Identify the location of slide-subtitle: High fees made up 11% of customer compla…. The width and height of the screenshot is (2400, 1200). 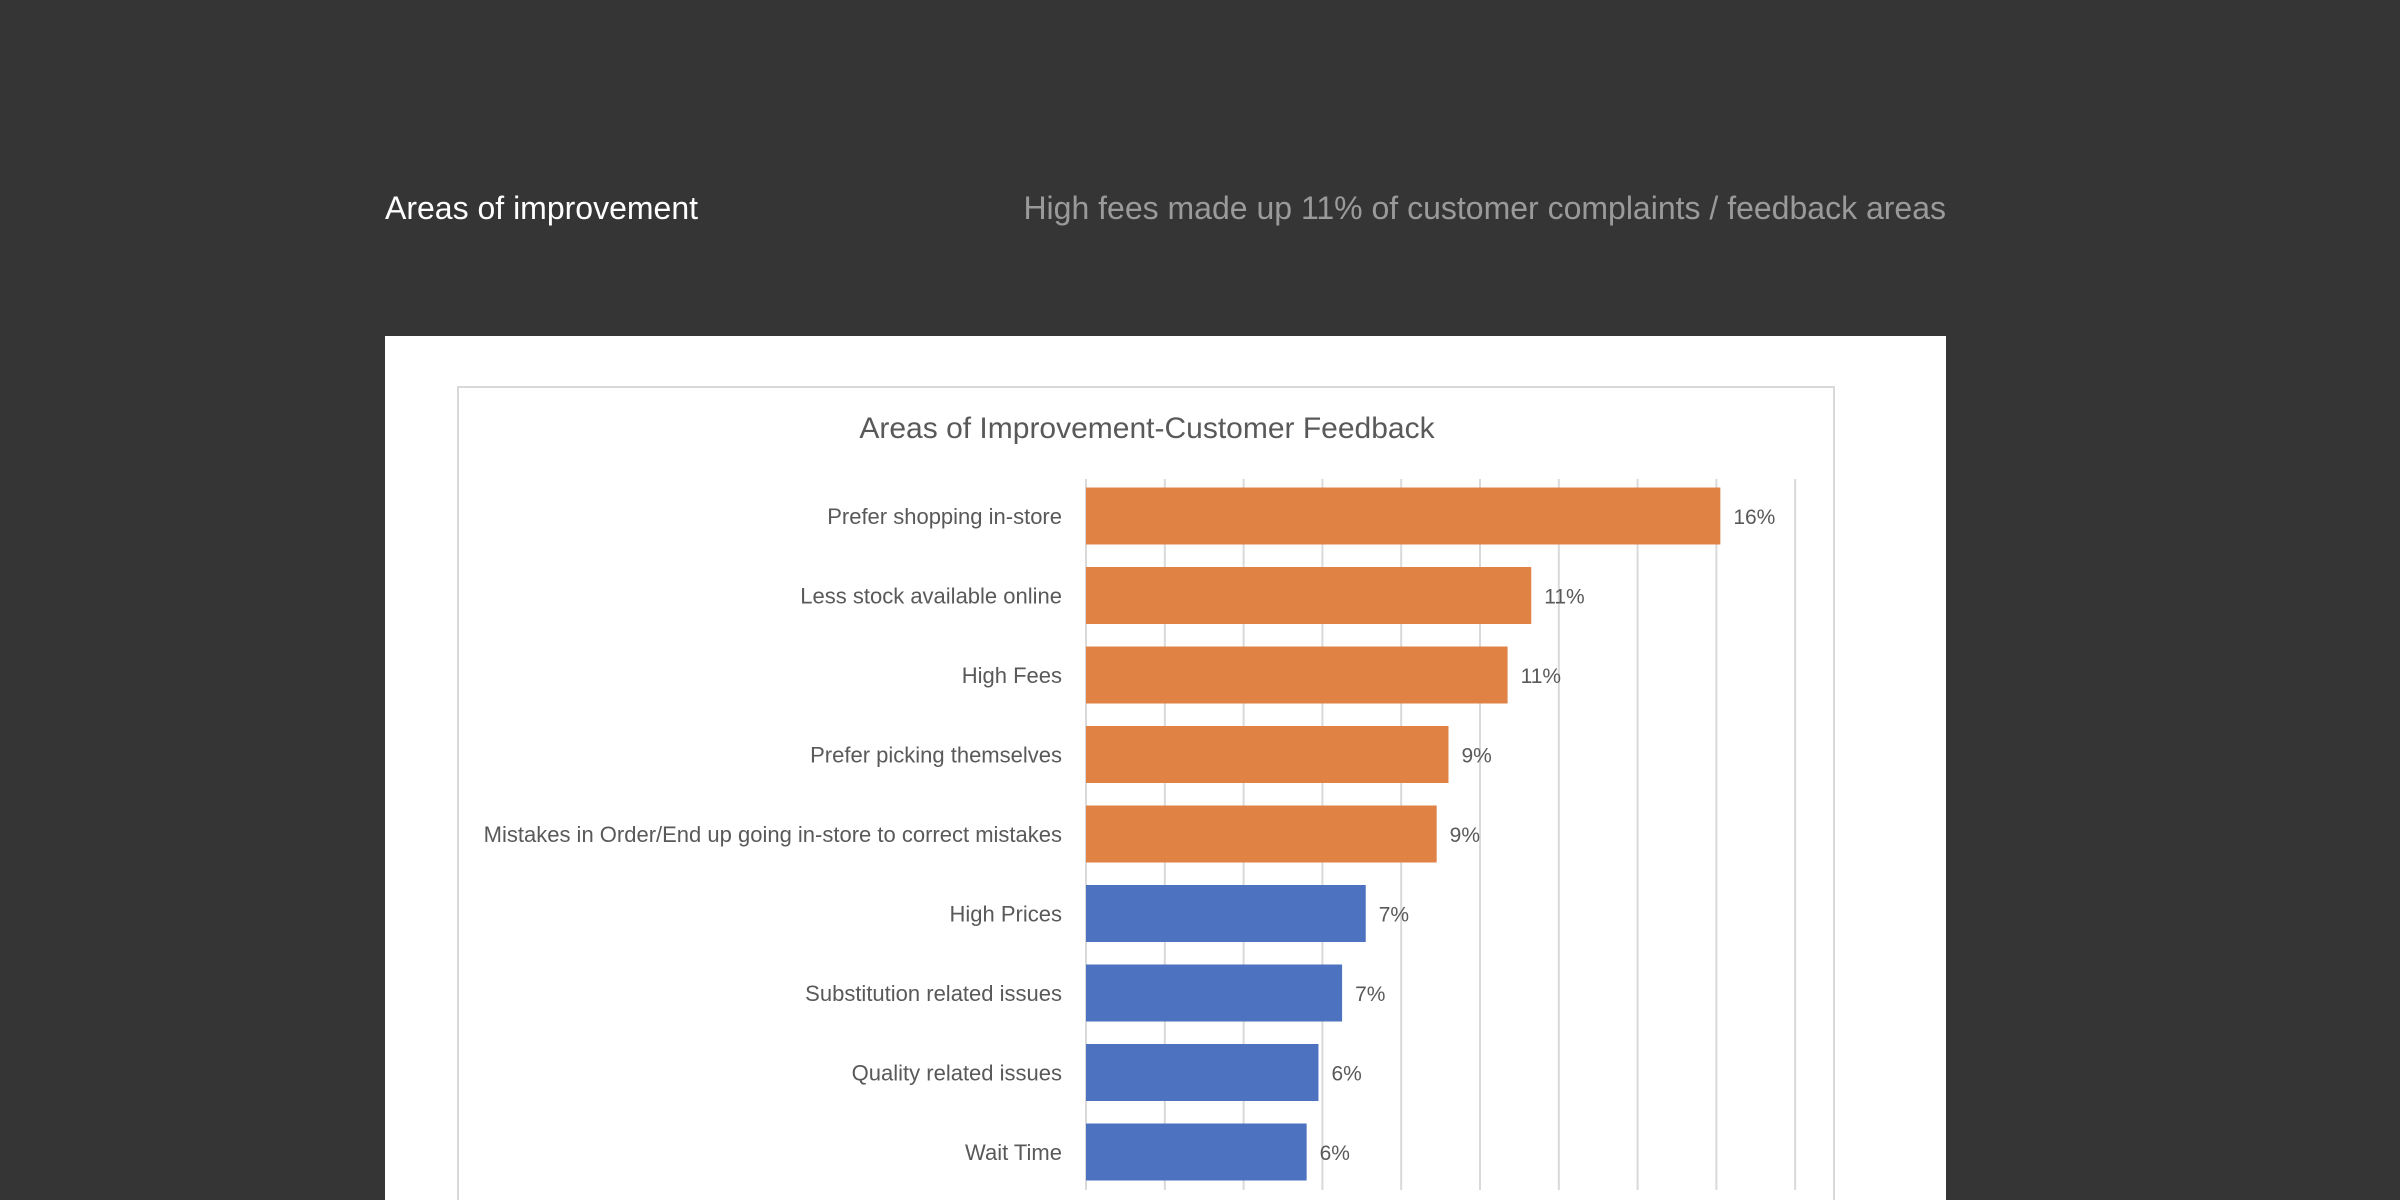
(1484, 208).